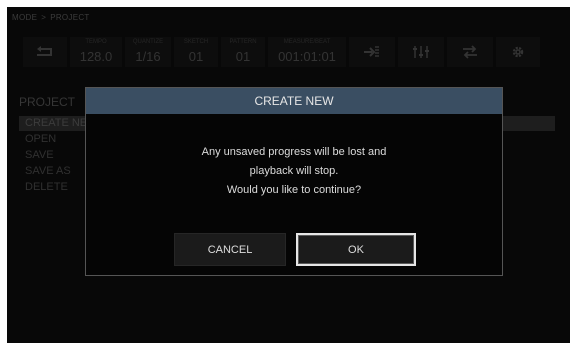  What do you see at coordinates (230, 249) in the screenshot?
I see `cancel-button: CANCEL` at bounding box center [230, 249].